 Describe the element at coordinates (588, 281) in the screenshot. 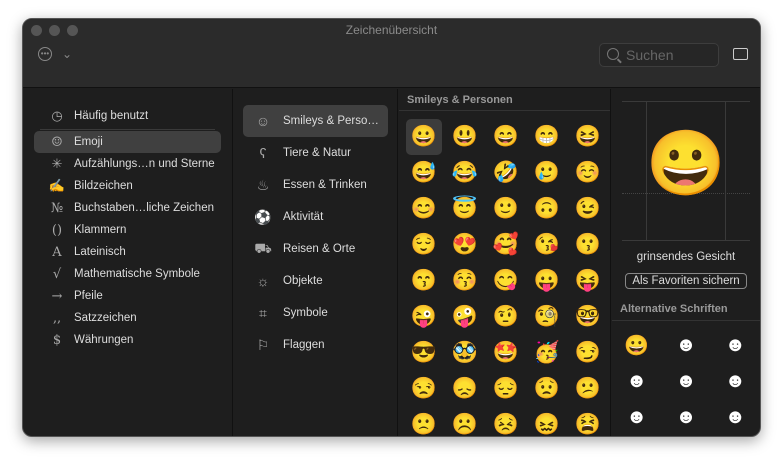

I see `emoji-cell: 😝` at that location.